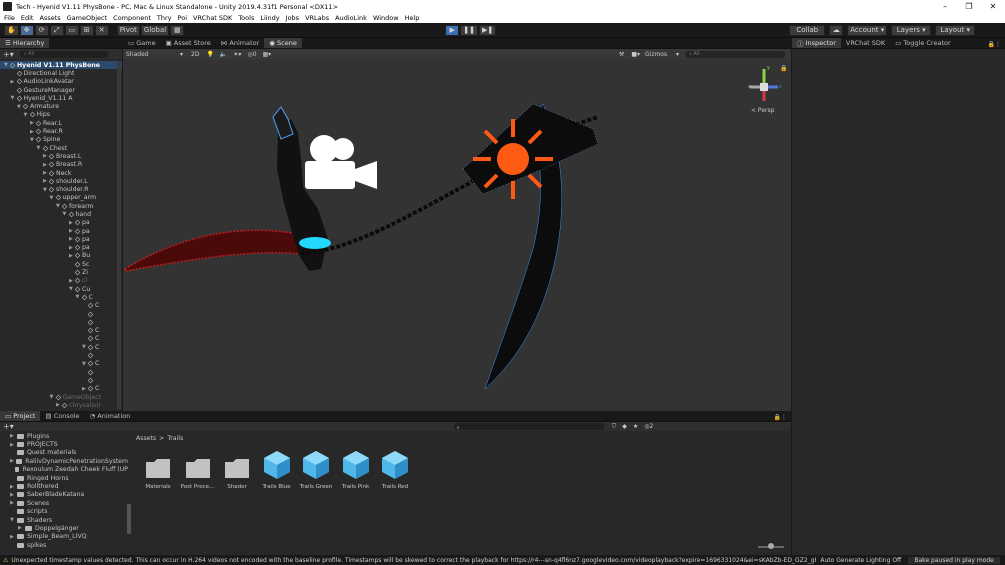  Describe the element at coordinates (64, 444) in the screenshot. I see `project-folder-item: ▶ PROJECTS` at that location.